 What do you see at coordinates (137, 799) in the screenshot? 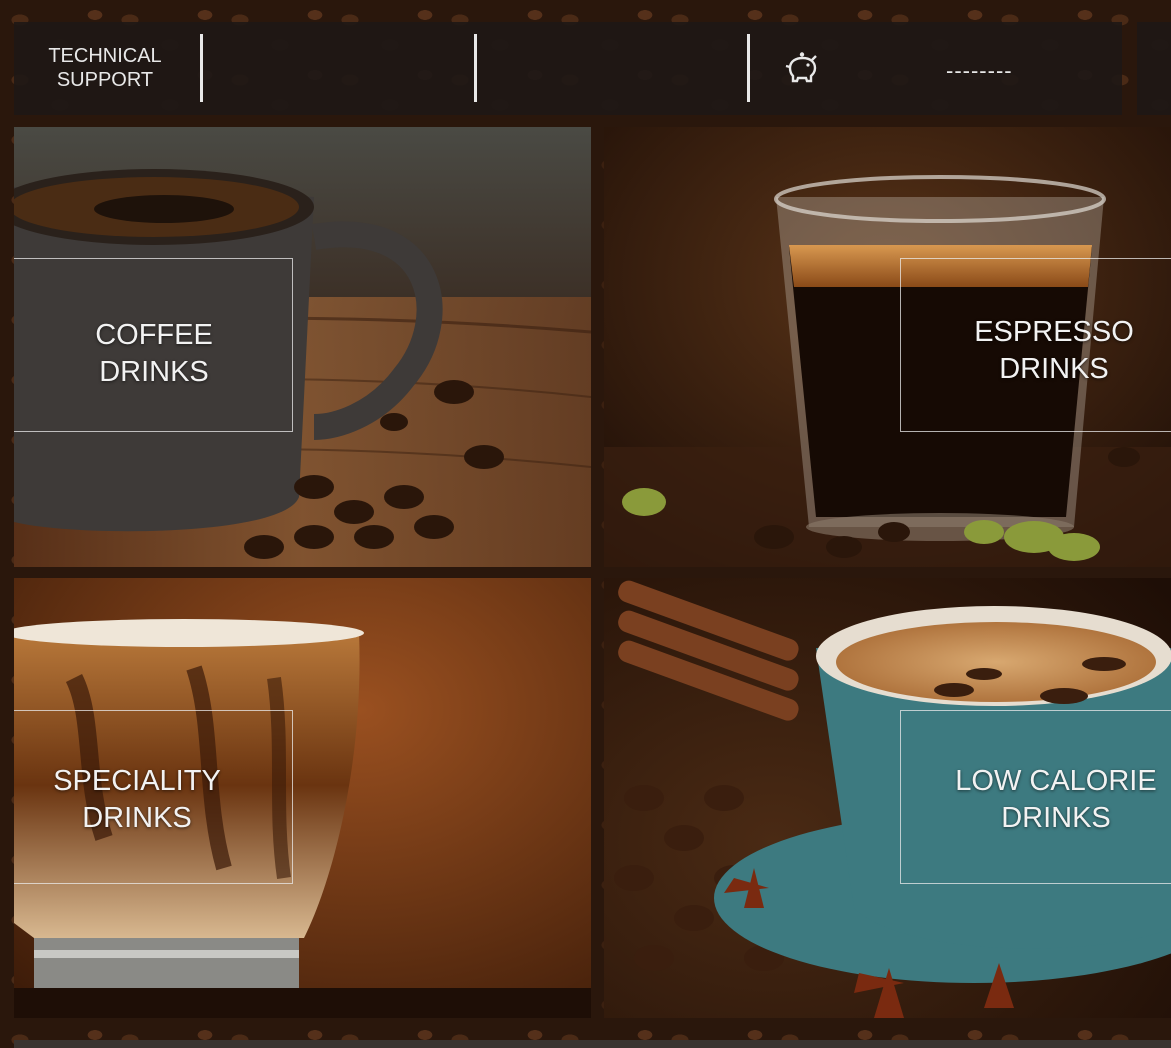
I see `speciality-drinks-label: SPECIALITY DRINKS` at bounding box center [137, 799].